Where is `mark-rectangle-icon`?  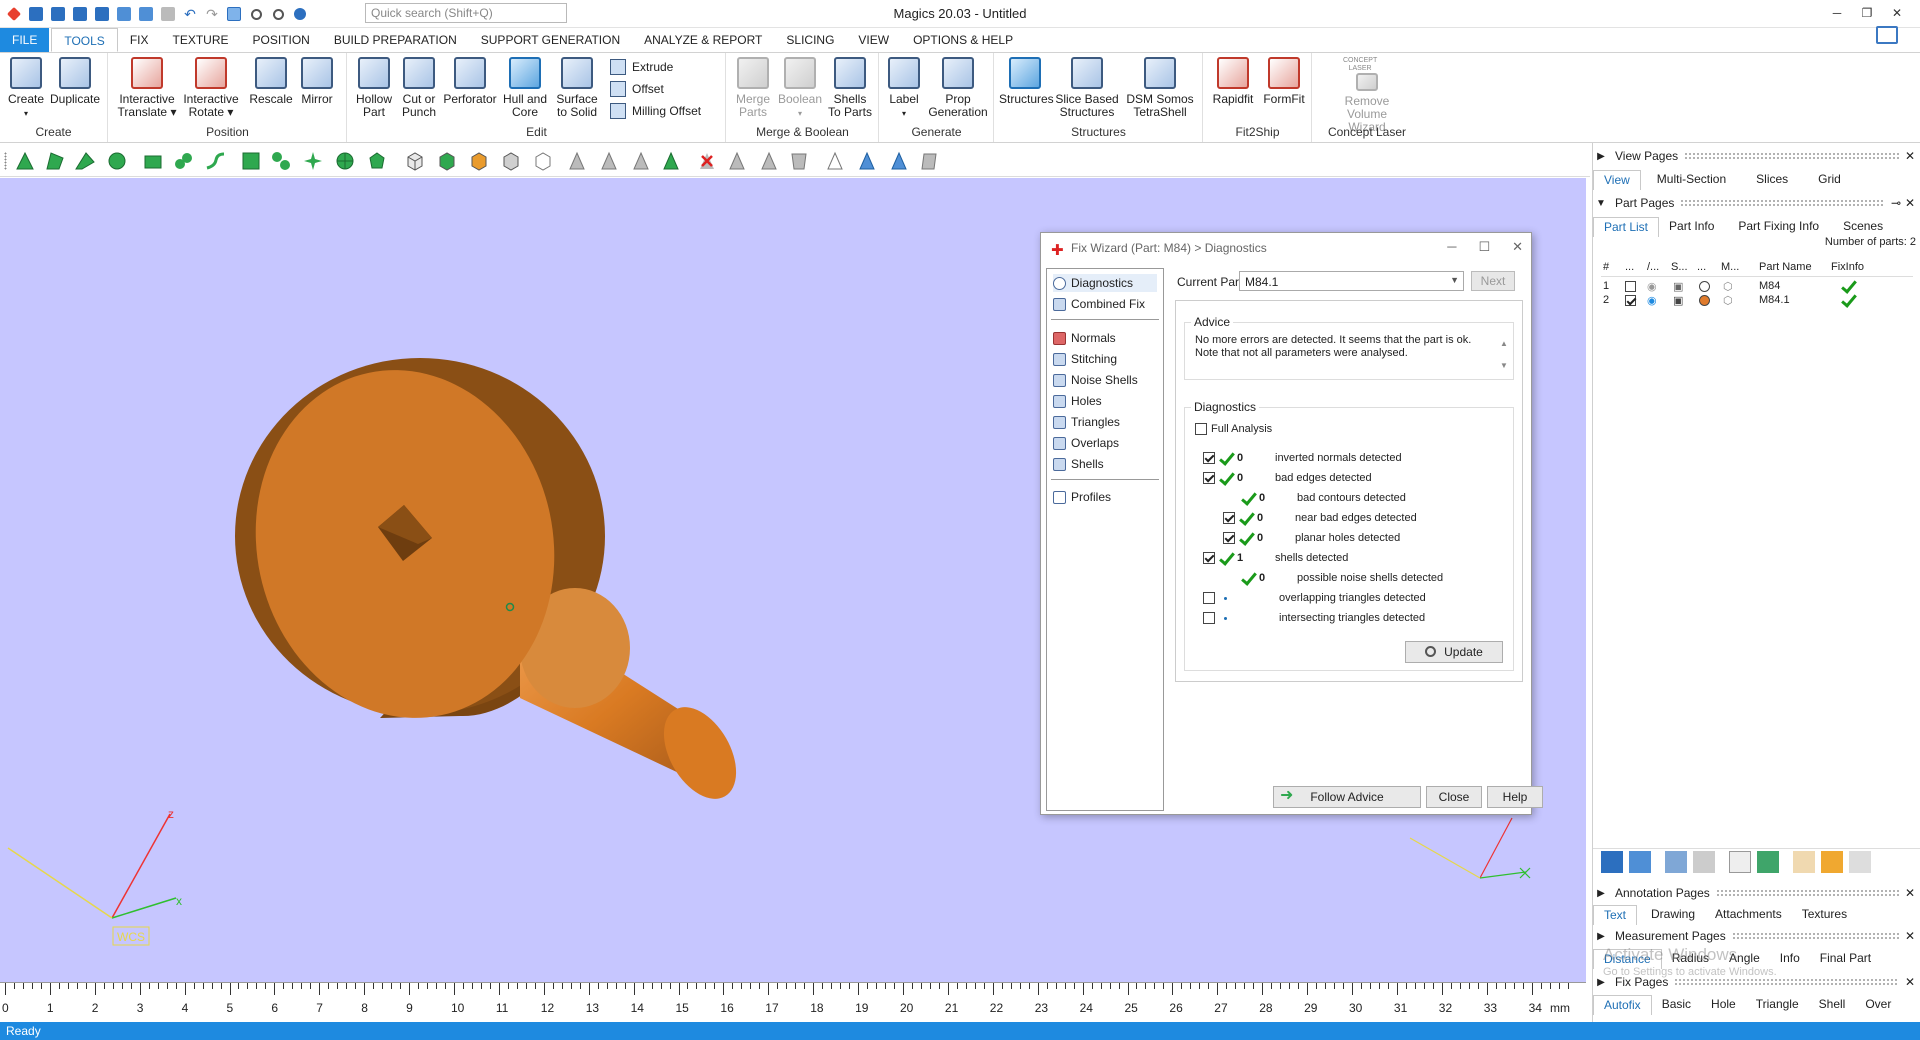 mark-rectangle-icon is located at coordinates (153, 161).